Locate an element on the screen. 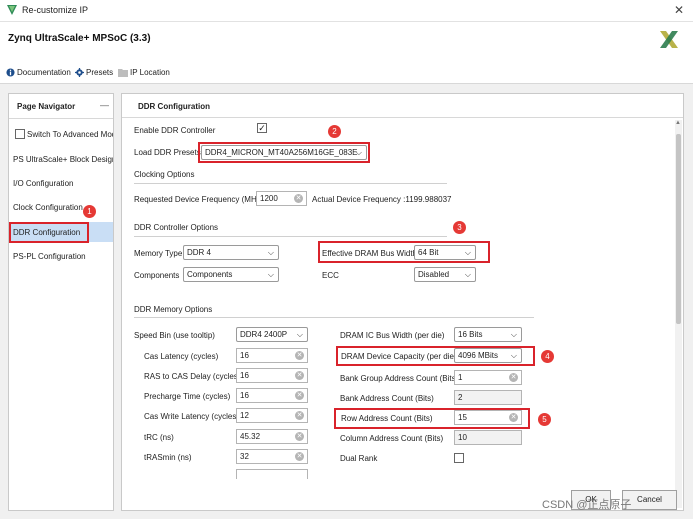 The width and height of the screenshot is (693, 519). components-value: Components is located at coordinates (210, 274).